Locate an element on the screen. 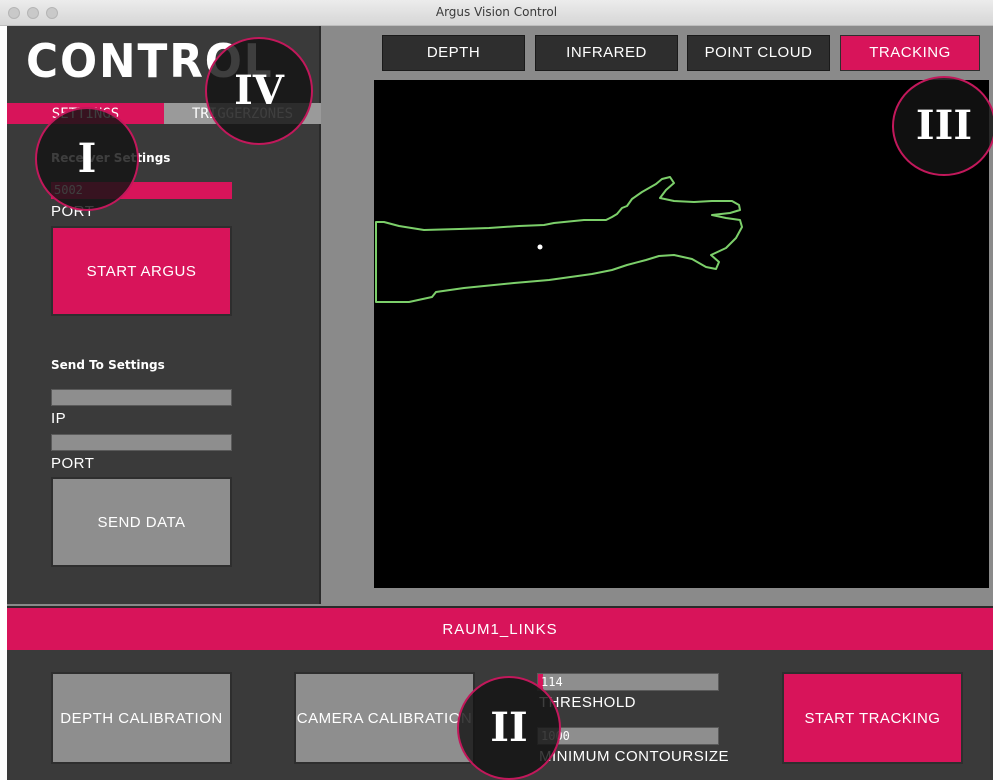  annotation-label-iv: IV is located at coordinates (259, 90).